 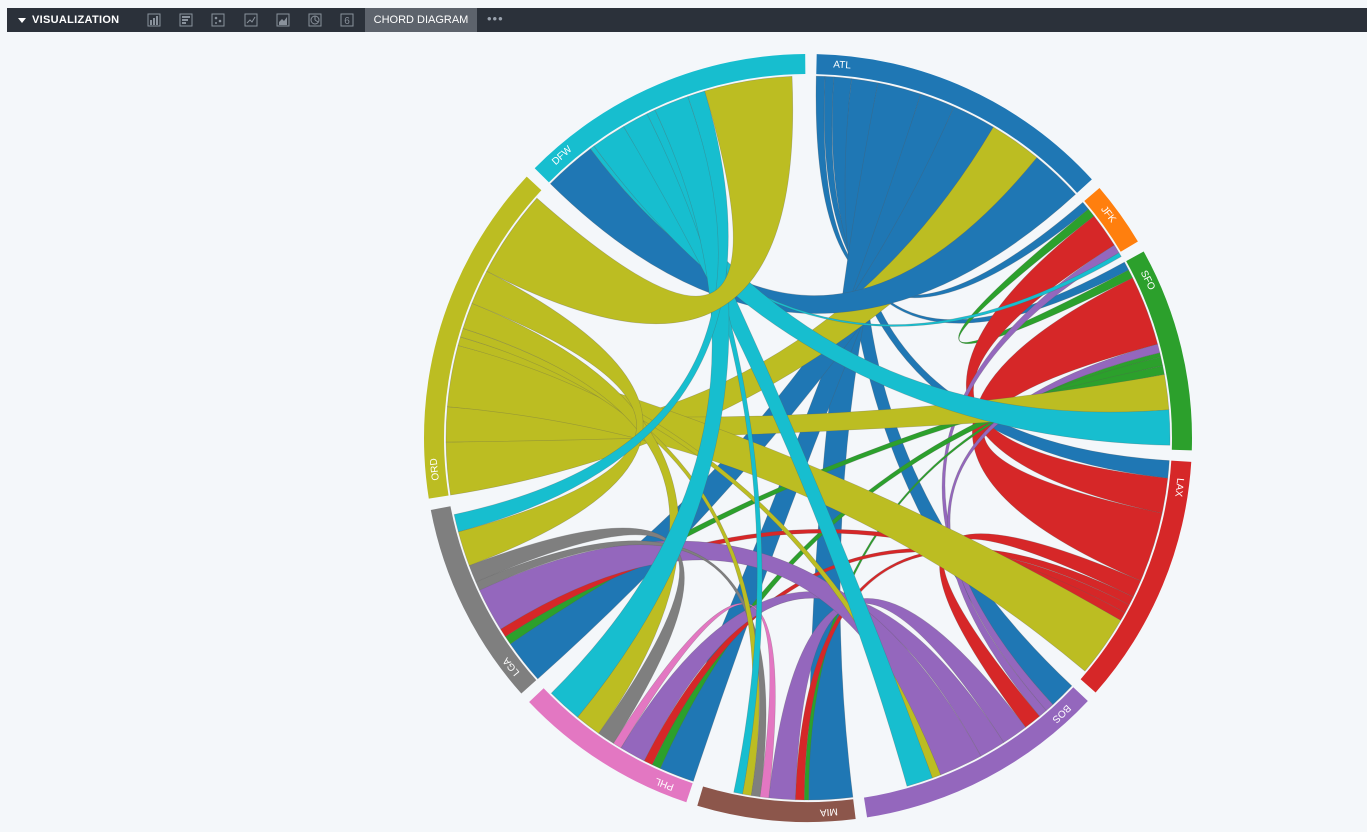 I want to click on label-atl: ATL, so click(x=842, y=65).